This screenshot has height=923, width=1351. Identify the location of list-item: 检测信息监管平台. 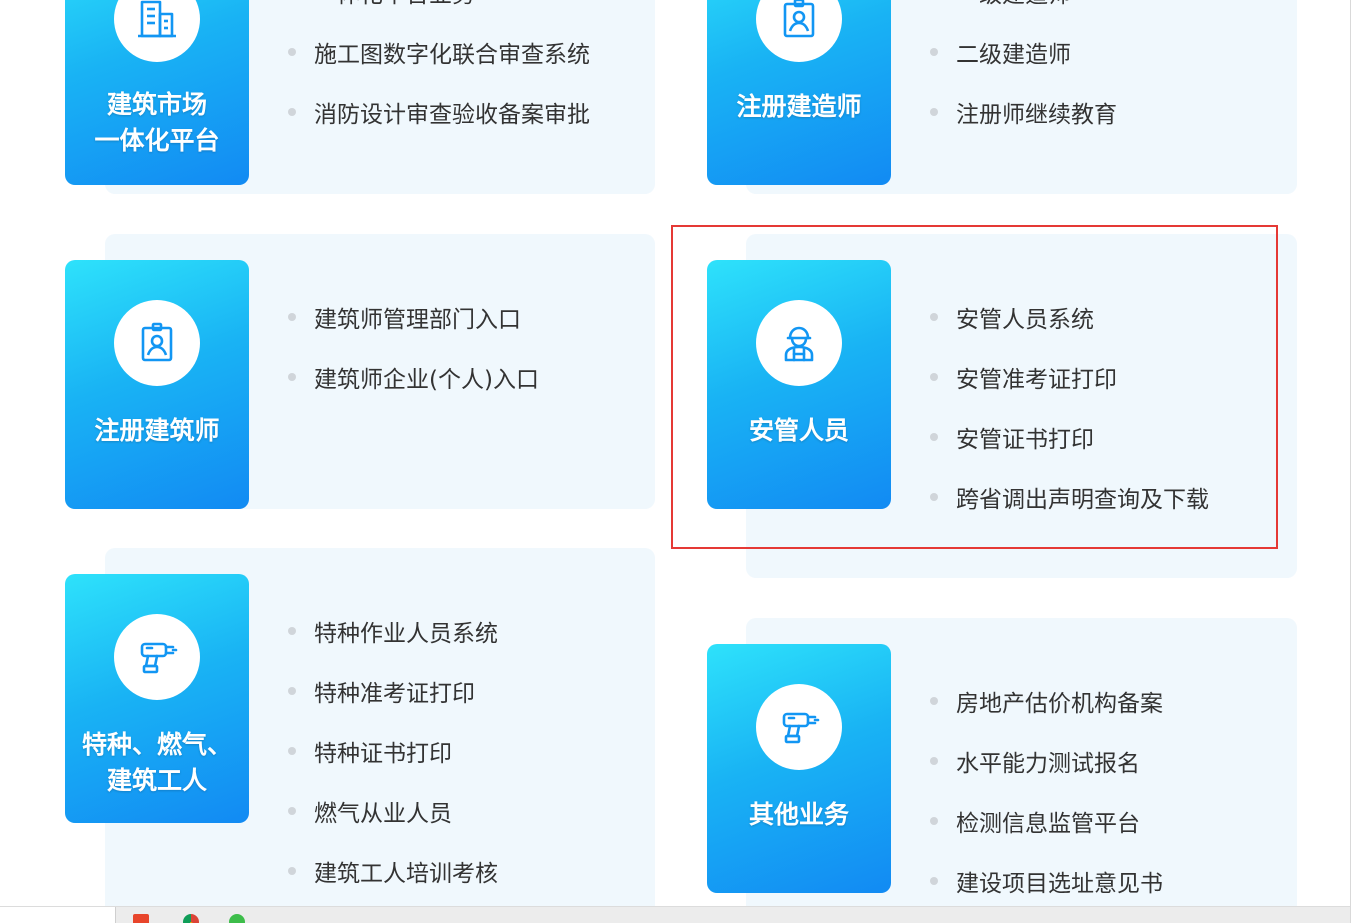
(1046, 821).